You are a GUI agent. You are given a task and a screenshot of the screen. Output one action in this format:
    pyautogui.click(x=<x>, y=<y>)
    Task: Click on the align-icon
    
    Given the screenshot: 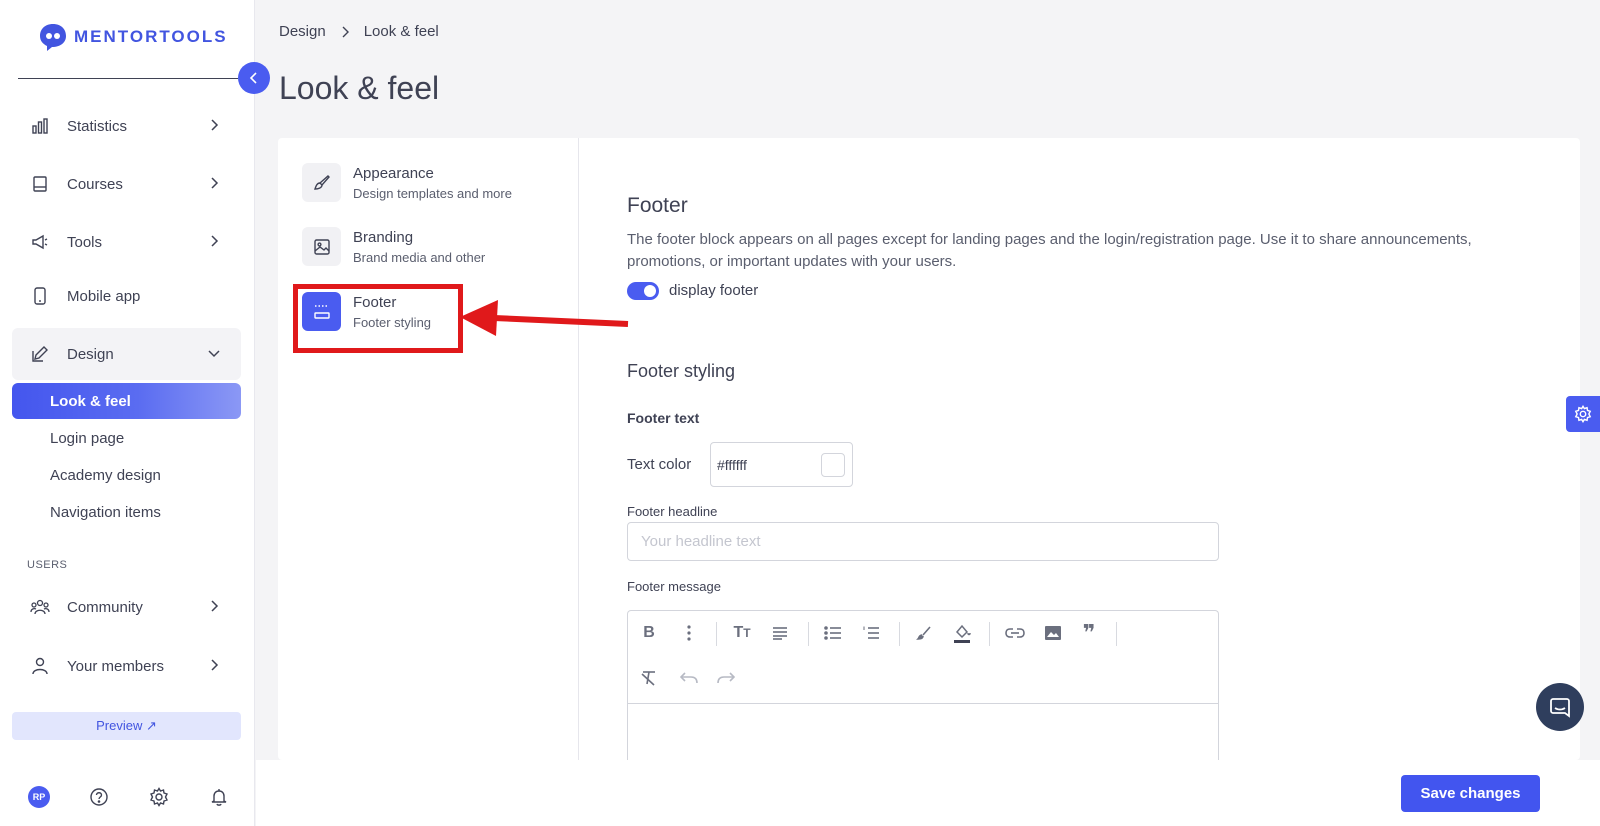 What is the action you would take?
    pyautogui.click(x=780, y=633)
    